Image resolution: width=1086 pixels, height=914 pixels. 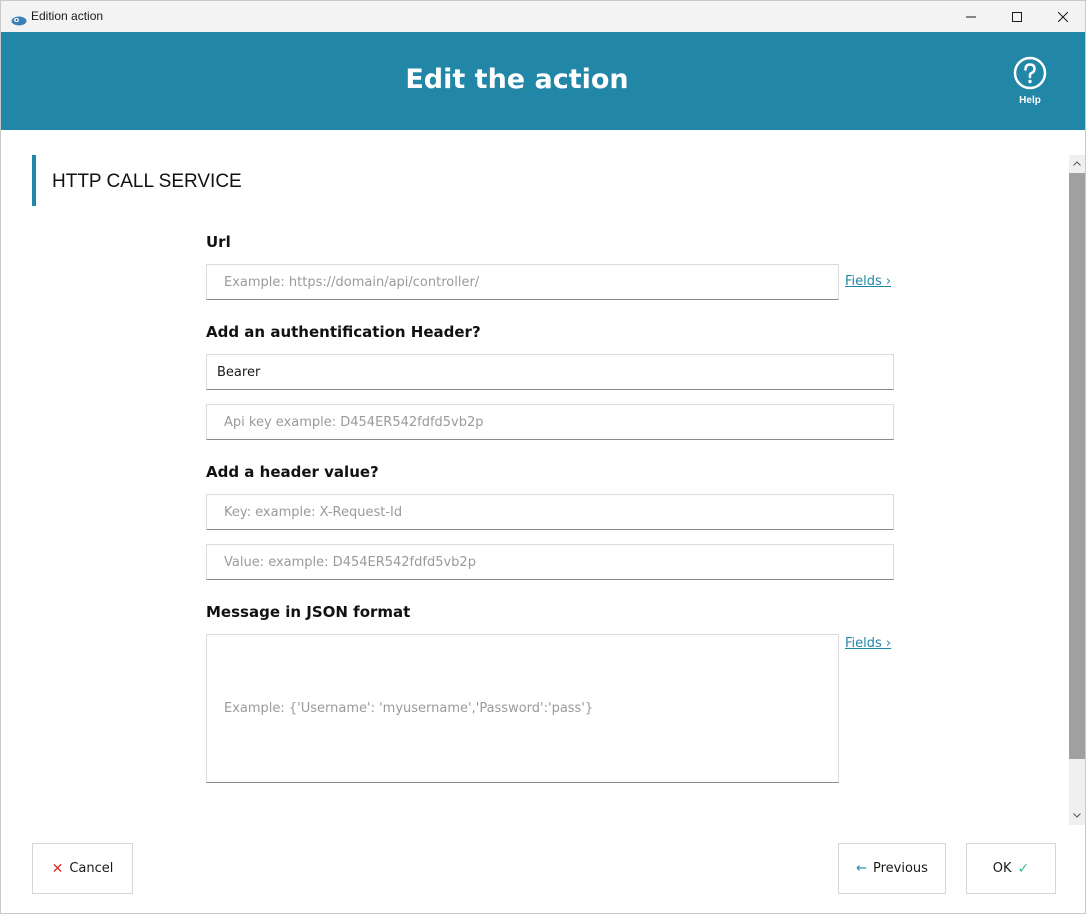 I want to click on close-button, so click(x=1063, y=16).